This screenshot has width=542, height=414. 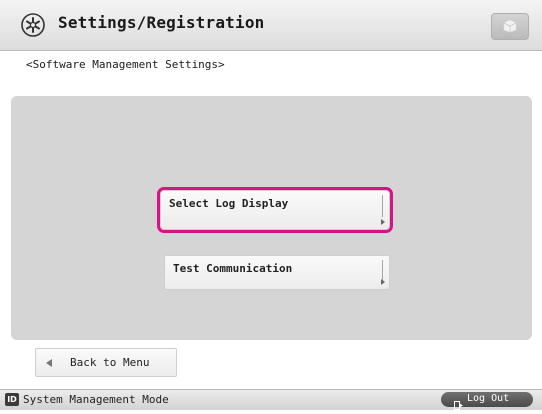 What do you see at coordinates (33, 25) in the screenshot?
I see `settings-gear-icon` at bounding box center [33, 25].